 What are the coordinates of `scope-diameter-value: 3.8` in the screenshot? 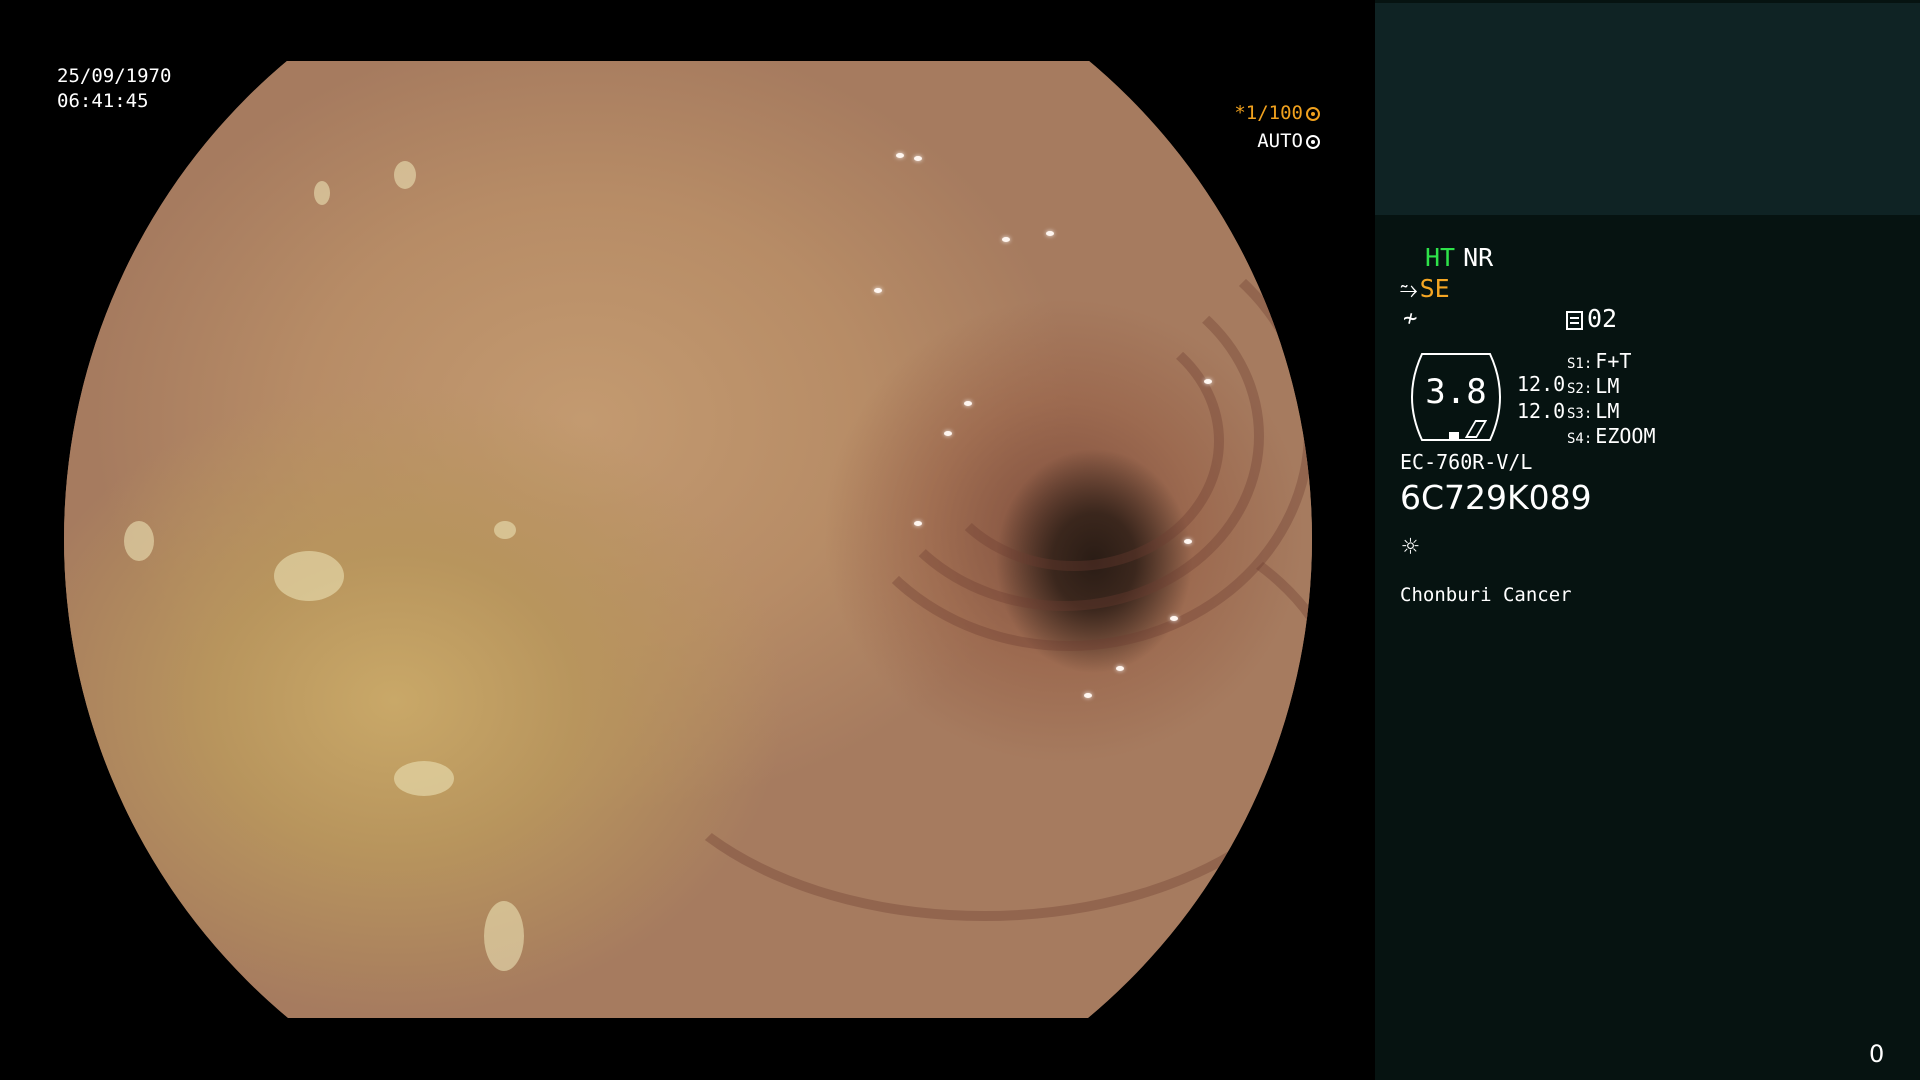 It's located at (1456, 392).